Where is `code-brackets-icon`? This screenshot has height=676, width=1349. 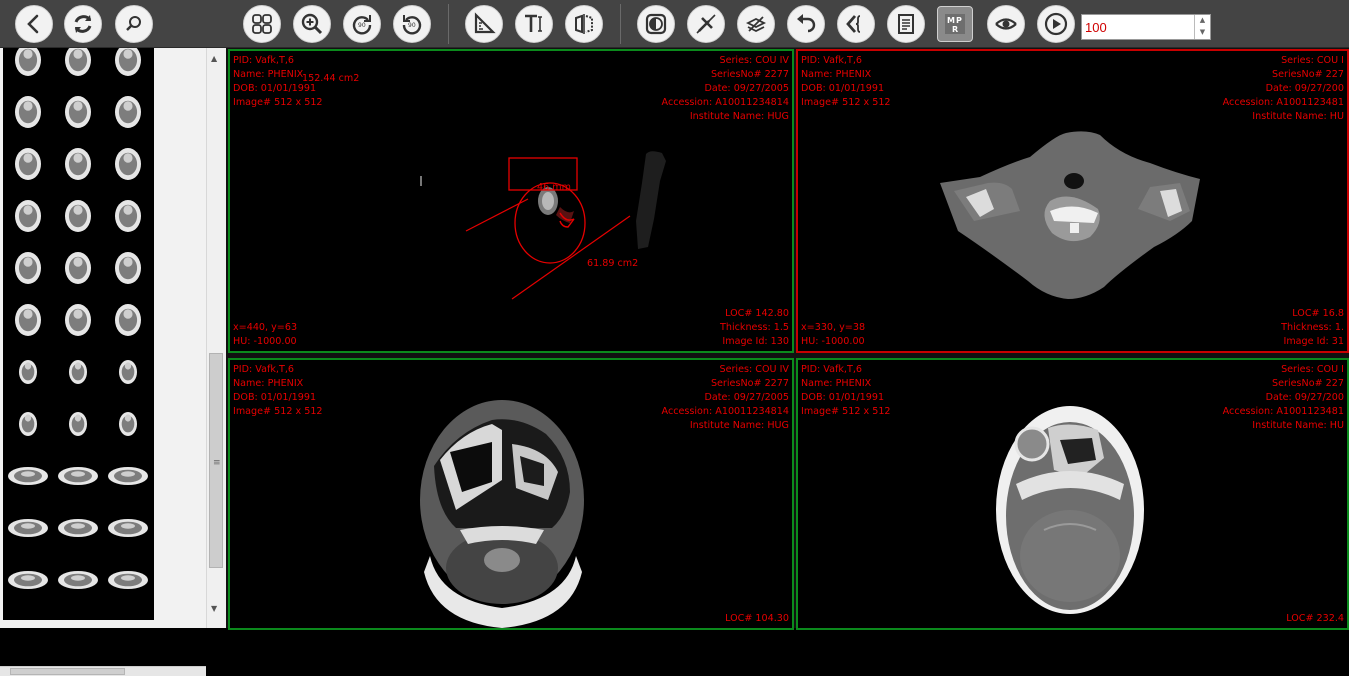
code-brackets-icon is located at coordinates (853, 24).